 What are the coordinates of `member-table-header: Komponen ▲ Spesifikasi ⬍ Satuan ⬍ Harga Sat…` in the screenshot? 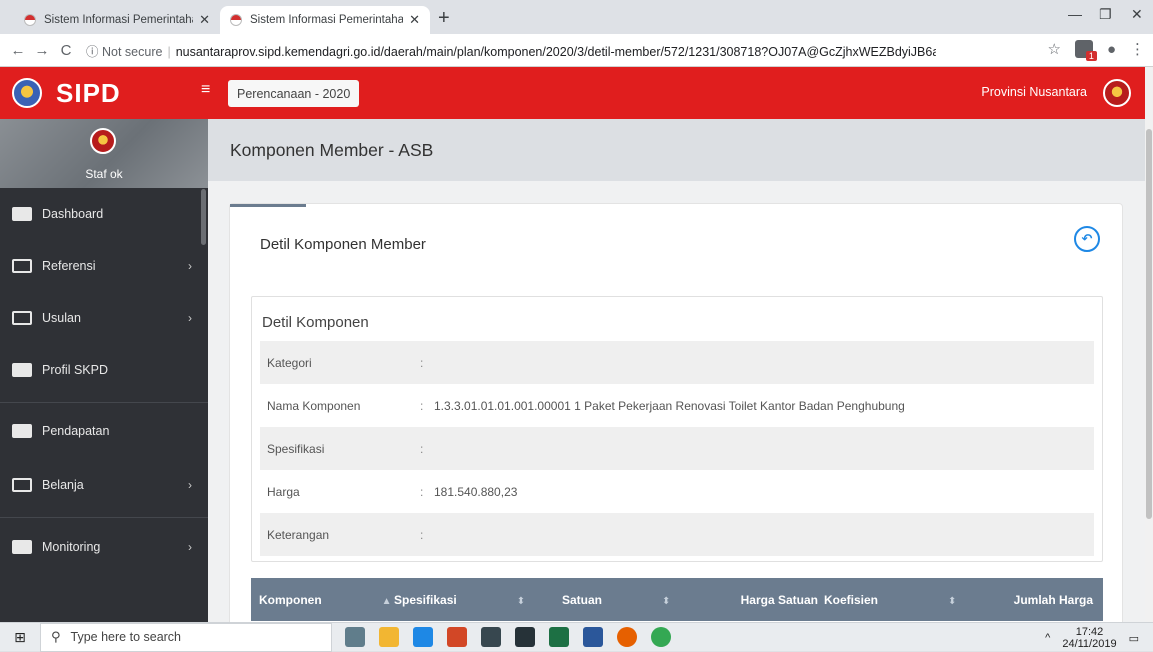 It's located at (677, 599).